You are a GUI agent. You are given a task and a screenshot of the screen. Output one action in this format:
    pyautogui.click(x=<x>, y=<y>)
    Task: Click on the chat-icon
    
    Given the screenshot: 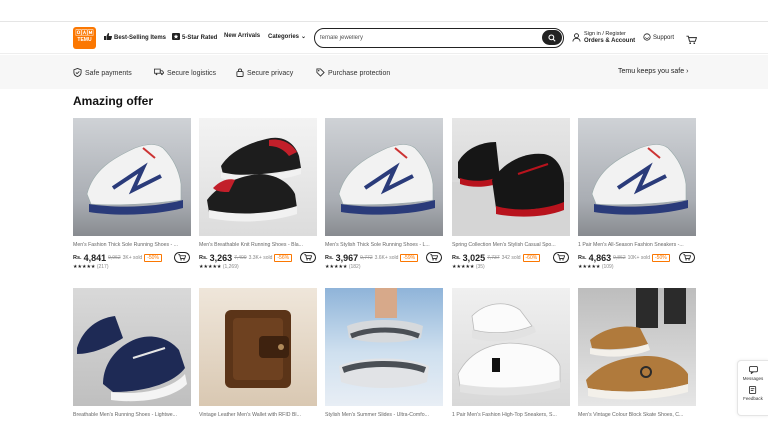 What is the action you would take?
    pyautogui.click(x=753, y=371)
    